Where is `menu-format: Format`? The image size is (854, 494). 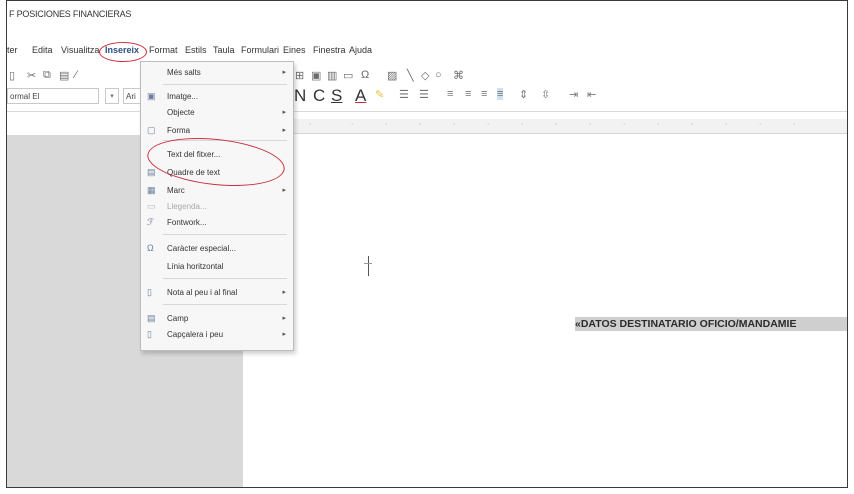 menu-format: Format is located at coordinates (163, 50).